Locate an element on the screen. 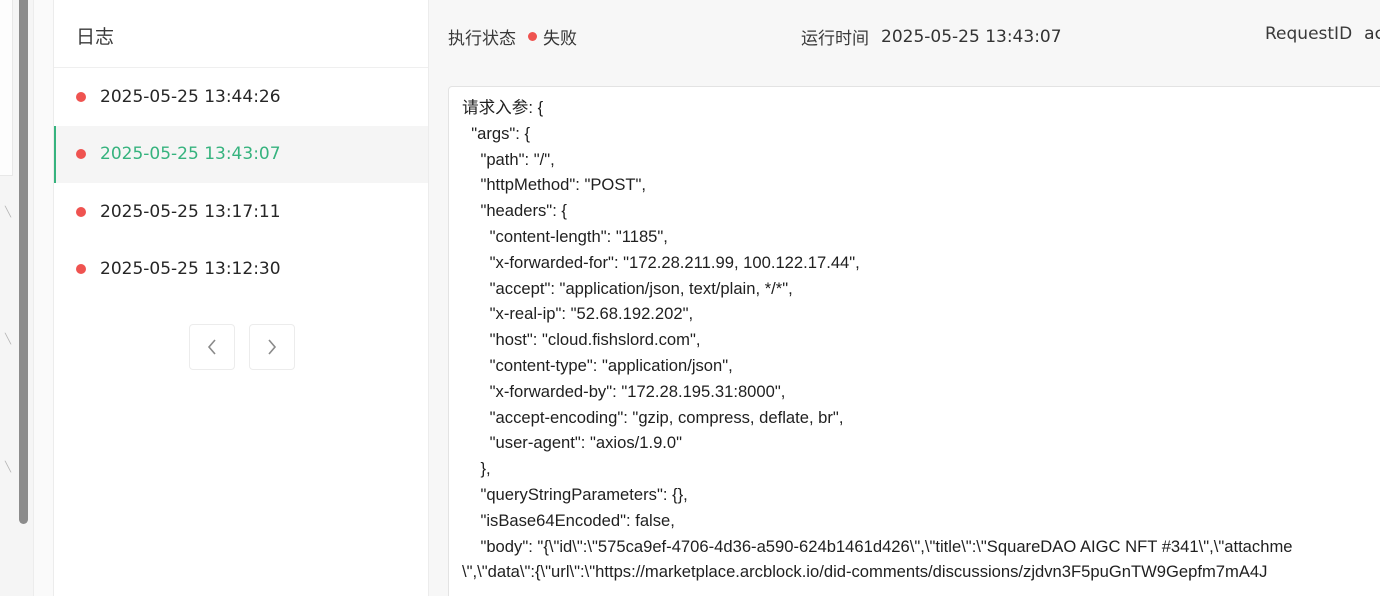 The width and height of the screenshot is (1380, 596). runtime-label: 运行时间 is located at coordinates (835, 39).